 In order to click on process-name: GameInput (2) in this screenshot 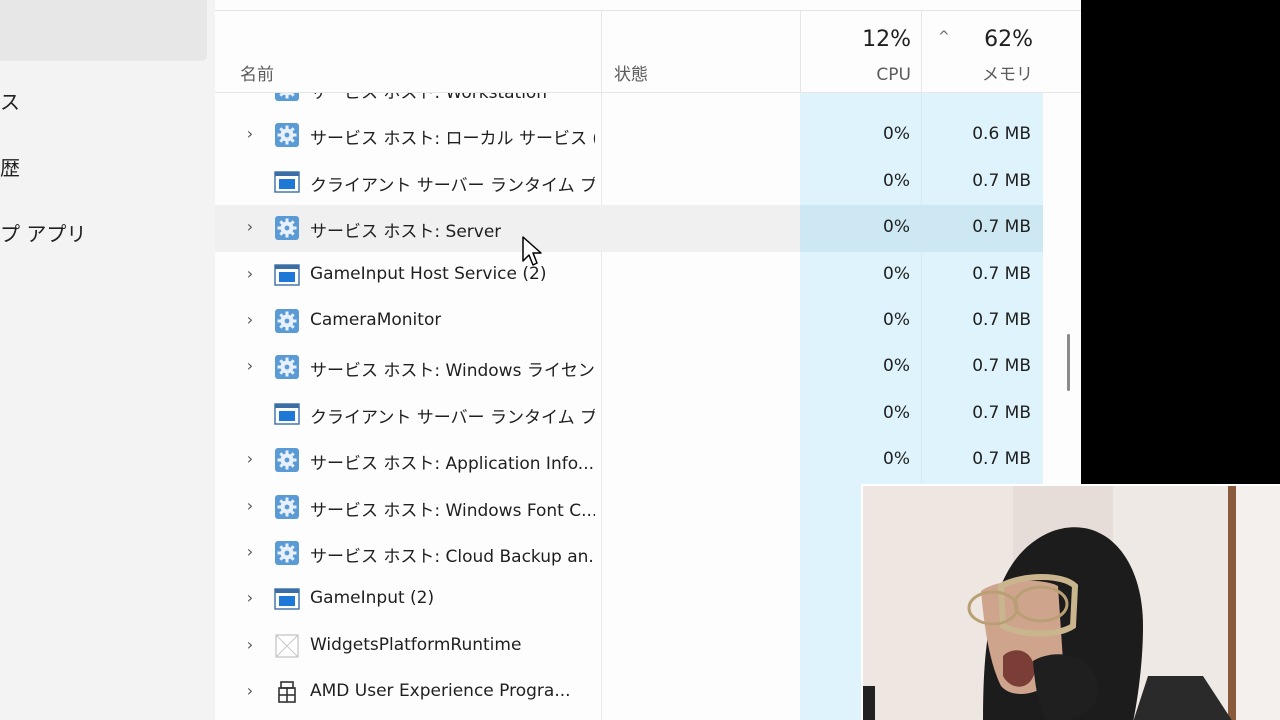, I will do `click(372, 598)`.